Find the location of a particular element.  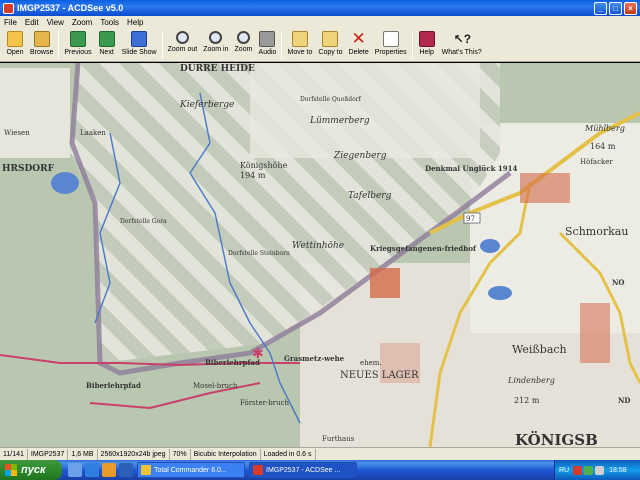

quicklaunch-media-icon is located at coordinates (109, 470).